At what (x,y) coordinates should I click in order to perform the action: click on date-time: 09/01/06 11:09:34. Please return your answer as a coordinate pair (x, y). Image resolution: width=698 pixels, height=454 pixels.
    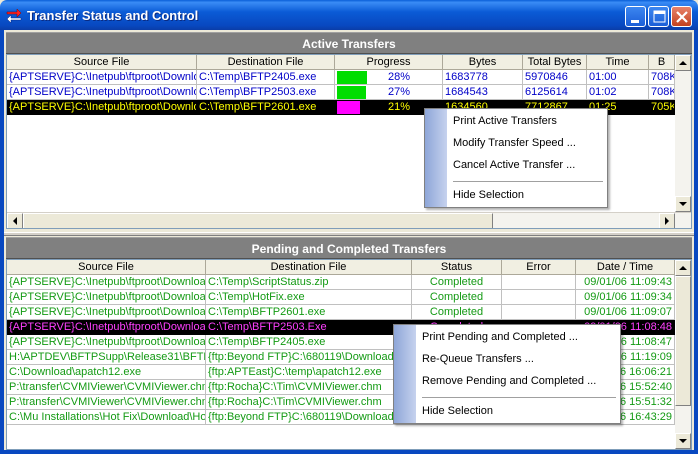
    Looking at the image, I should click on (625, 297).